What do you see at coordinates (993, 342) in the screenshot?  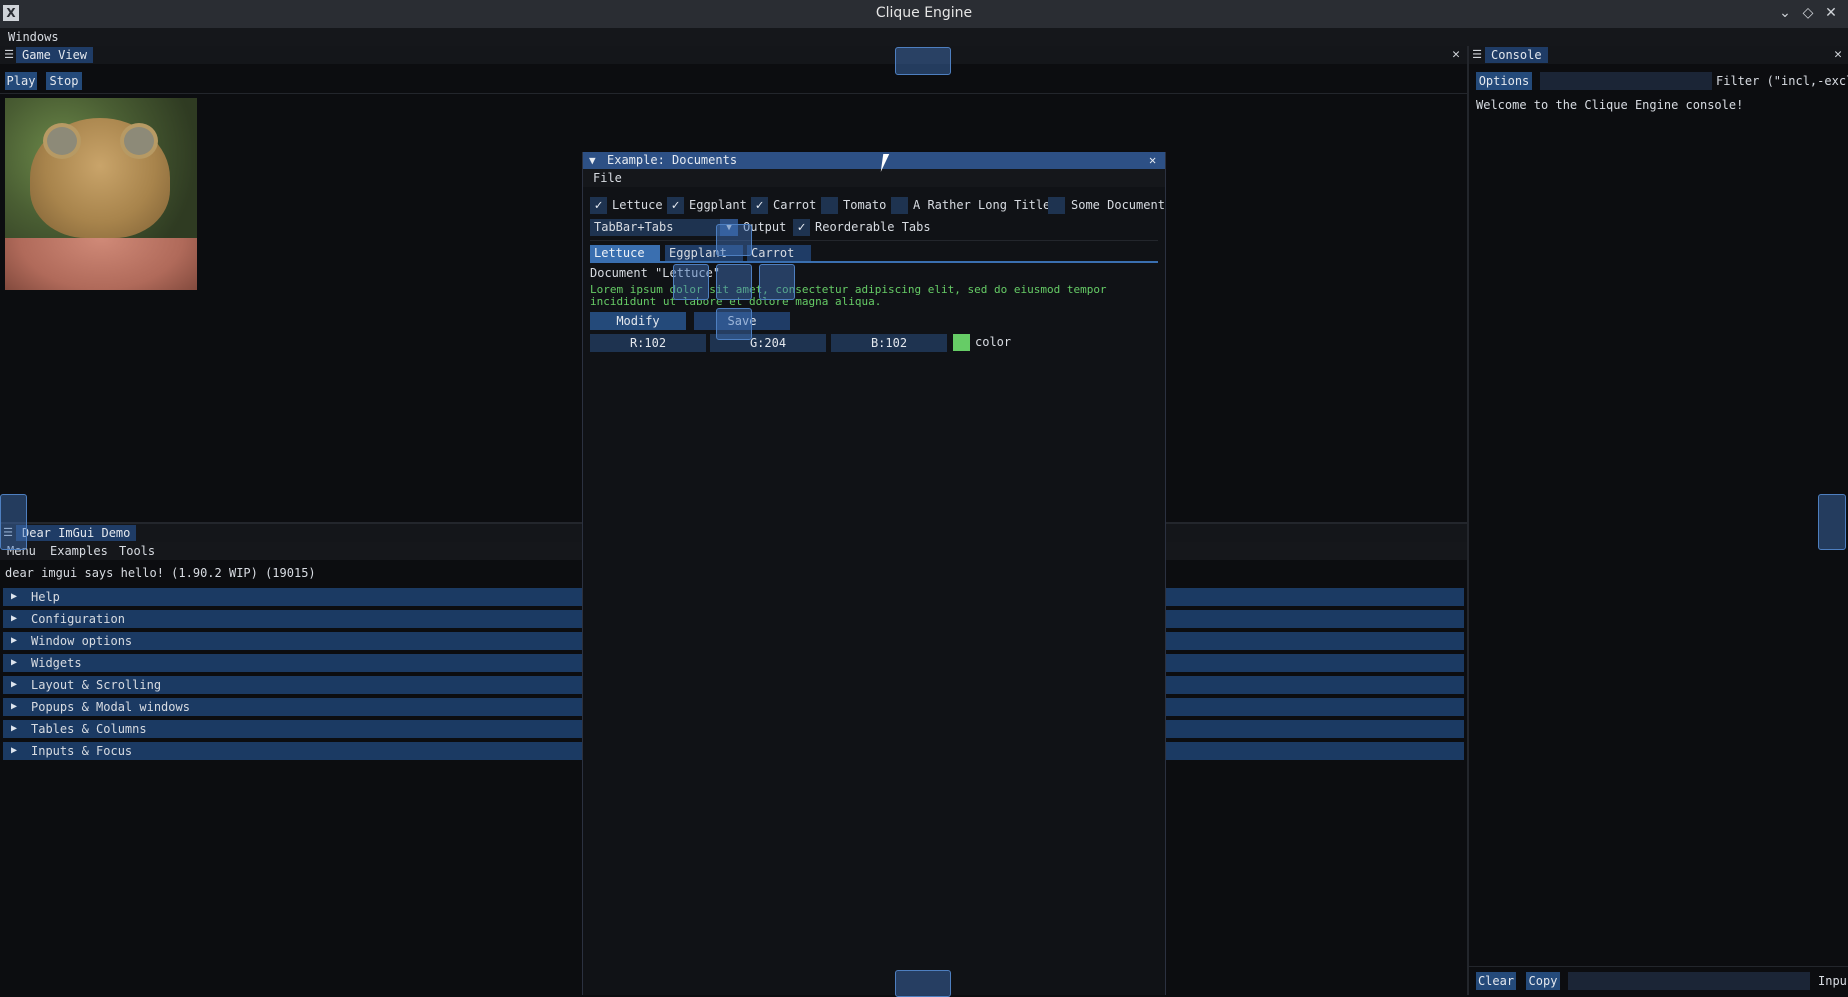 I see `color-label: color` at bounding box center [993, 342].